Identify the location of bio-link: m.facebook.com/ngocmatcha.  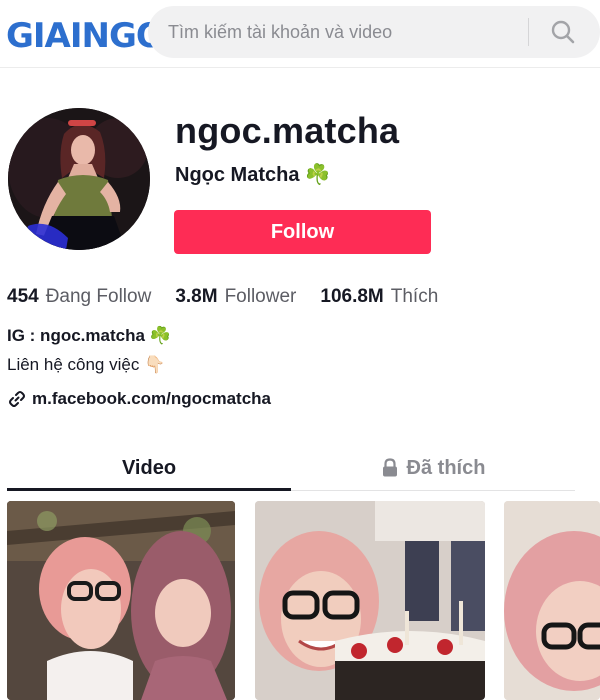
(139, 399).